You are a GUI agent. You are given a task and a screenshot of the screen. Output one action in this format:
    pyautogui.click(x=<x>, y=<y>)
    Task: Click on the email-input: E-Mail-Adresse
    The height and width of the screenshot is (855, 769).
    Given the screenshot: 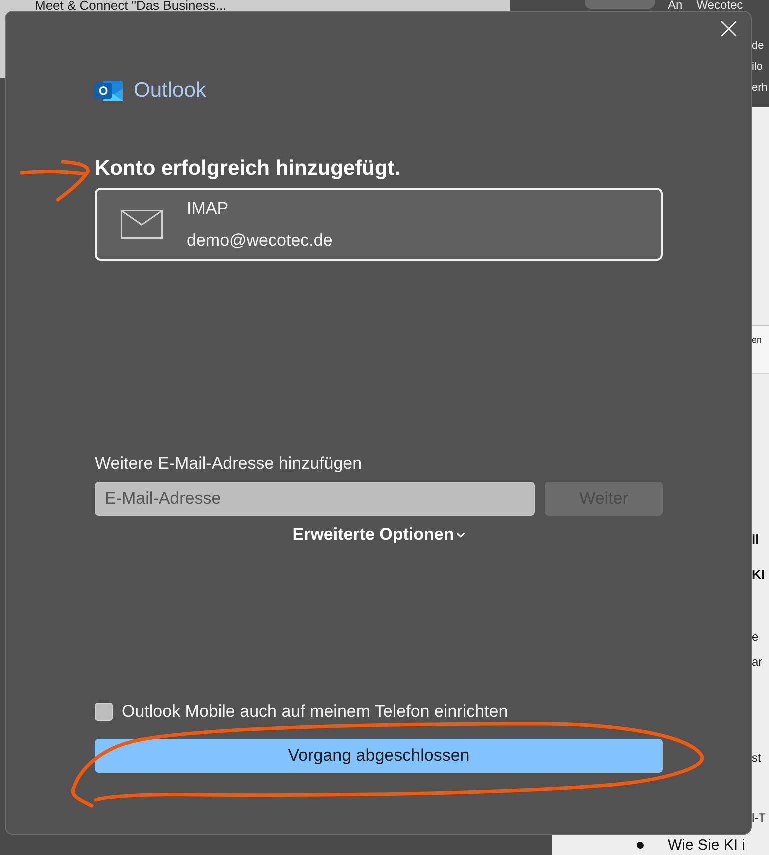 What is the action you would take?
    pyautogui.click(x=315, y=499)
    